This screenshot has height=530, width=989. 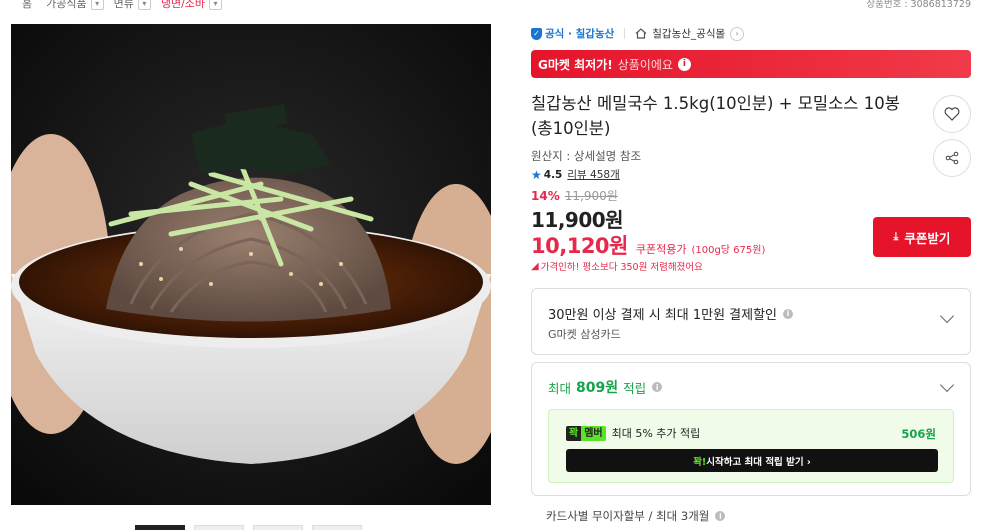 I want to click on store-label: 칠갑농산_공식몰, so click(x=688, y=33).